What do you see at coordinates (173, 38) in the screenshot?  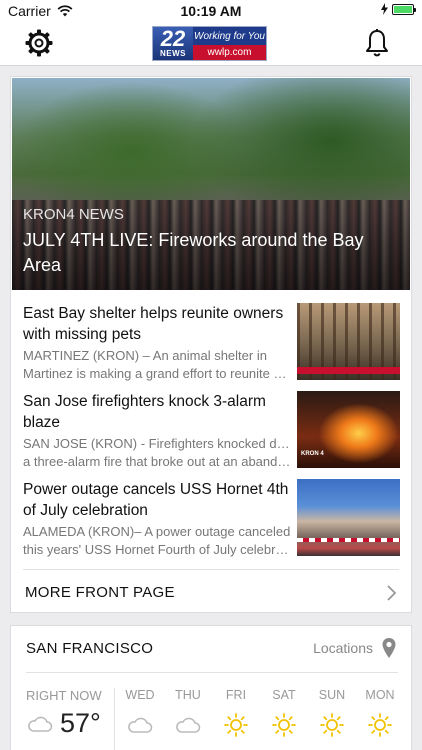 I see `logo-number: 22` at bounding box center [173, 38].